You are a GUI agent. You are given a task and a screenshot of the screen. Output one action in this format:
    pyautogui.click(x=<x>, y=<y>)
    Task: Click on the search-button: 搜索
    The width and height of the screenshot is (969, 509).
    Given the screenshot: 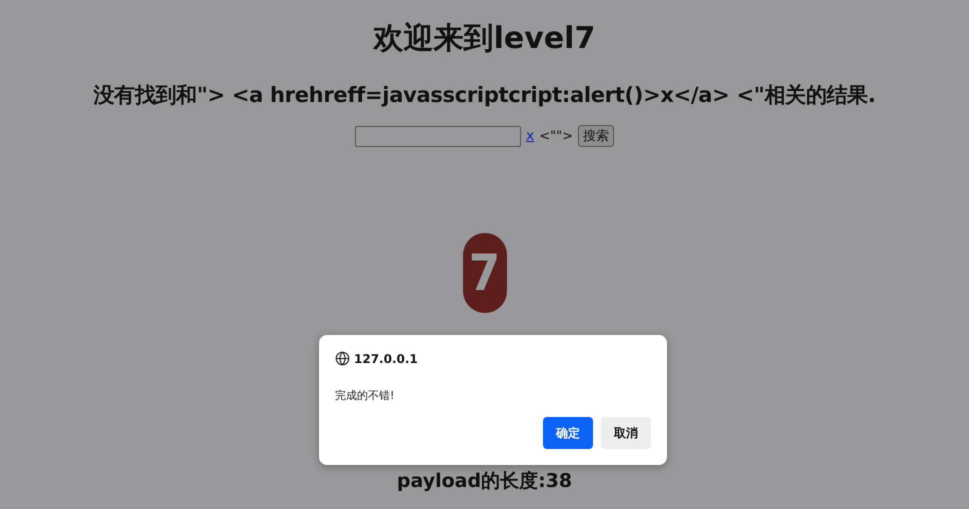 What is the action you would take?
    pyautogui.click(x=596, y=136)
    